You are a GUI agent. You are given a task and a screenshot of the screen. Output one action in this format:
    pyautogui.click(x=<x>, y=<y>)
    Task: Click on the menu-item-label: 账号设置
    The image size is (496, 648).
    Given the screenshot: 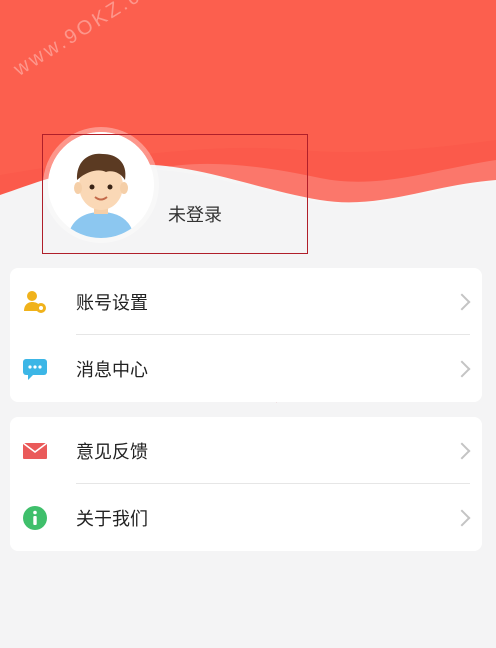 What is the action you would take?
    pyautogui.click(x=112, y=303)
    